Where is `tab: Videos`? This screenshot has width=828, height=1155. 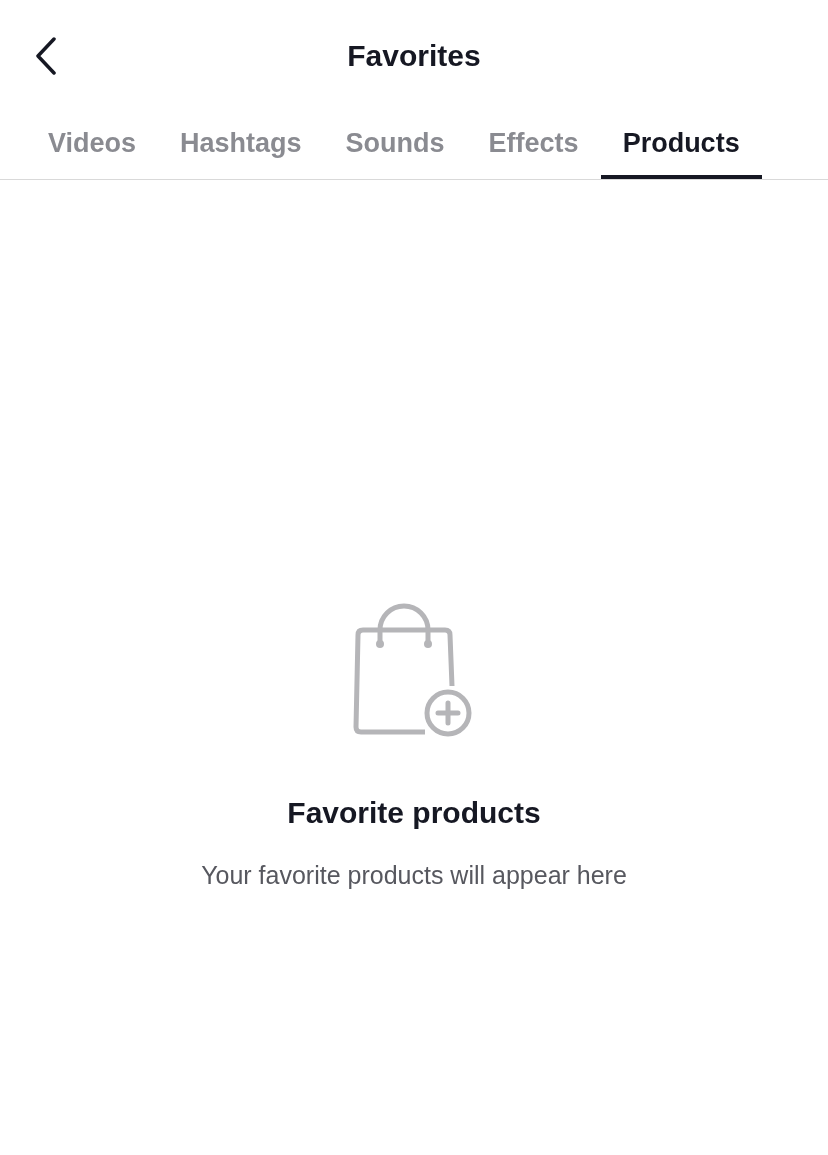 tab: Videos is located at coordinates (92, 144).